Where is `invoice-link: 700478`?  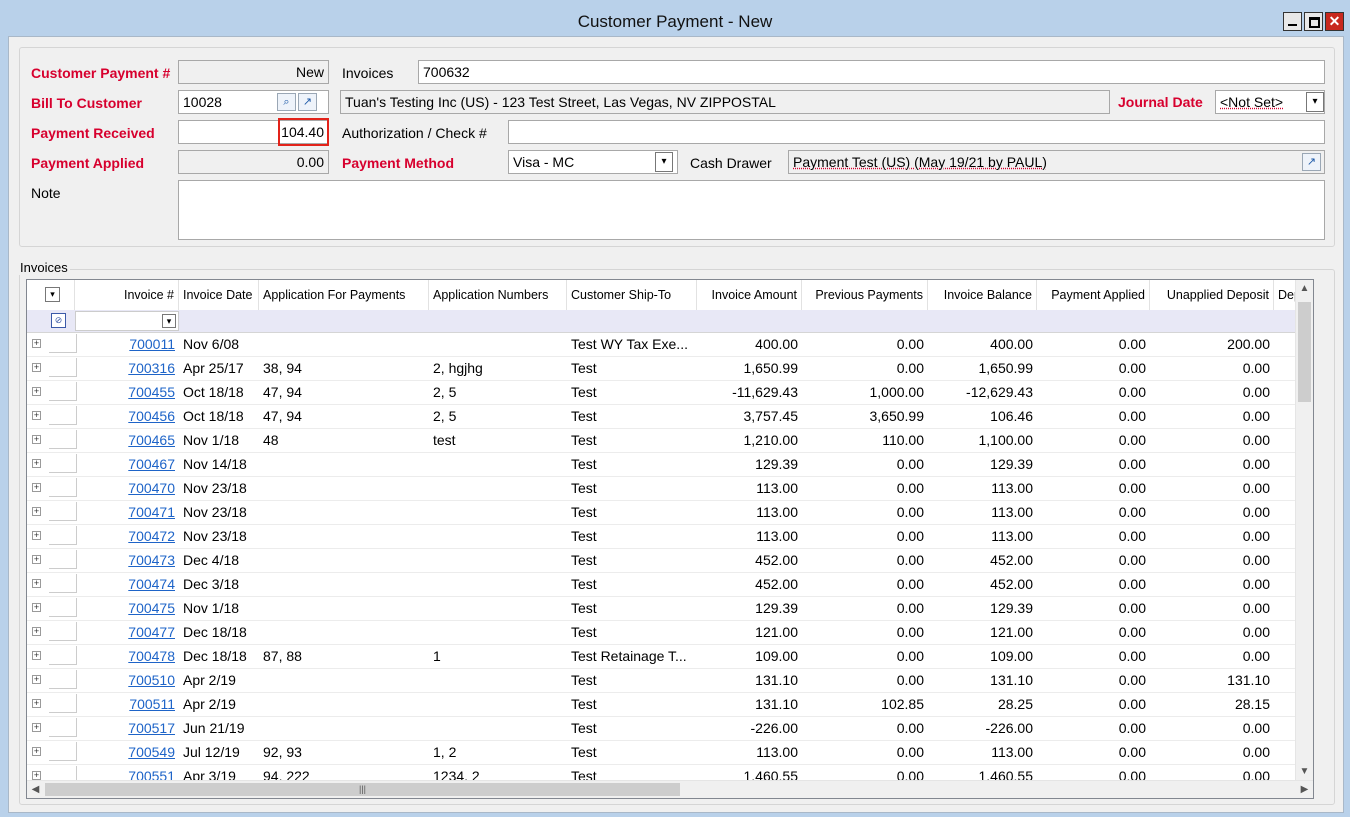
invoice-link: 700478 is located at coordinates (151, 656).